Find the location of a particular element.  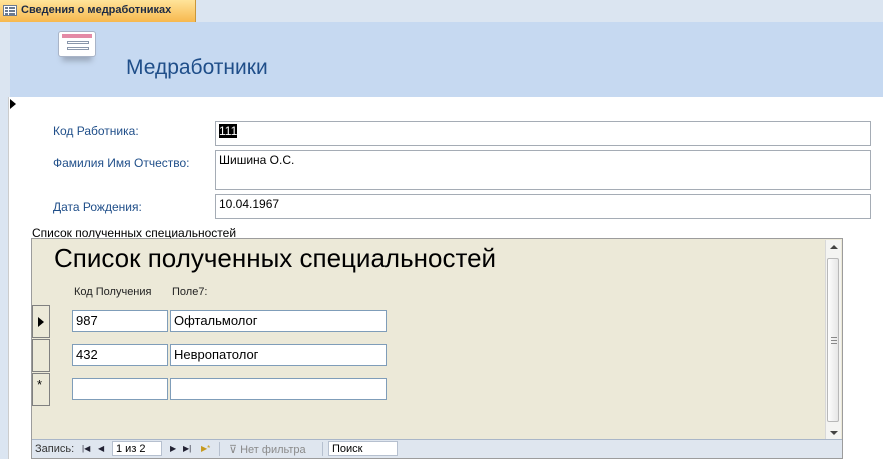

vertical-scrollbar is located at coordinates (833, 339).